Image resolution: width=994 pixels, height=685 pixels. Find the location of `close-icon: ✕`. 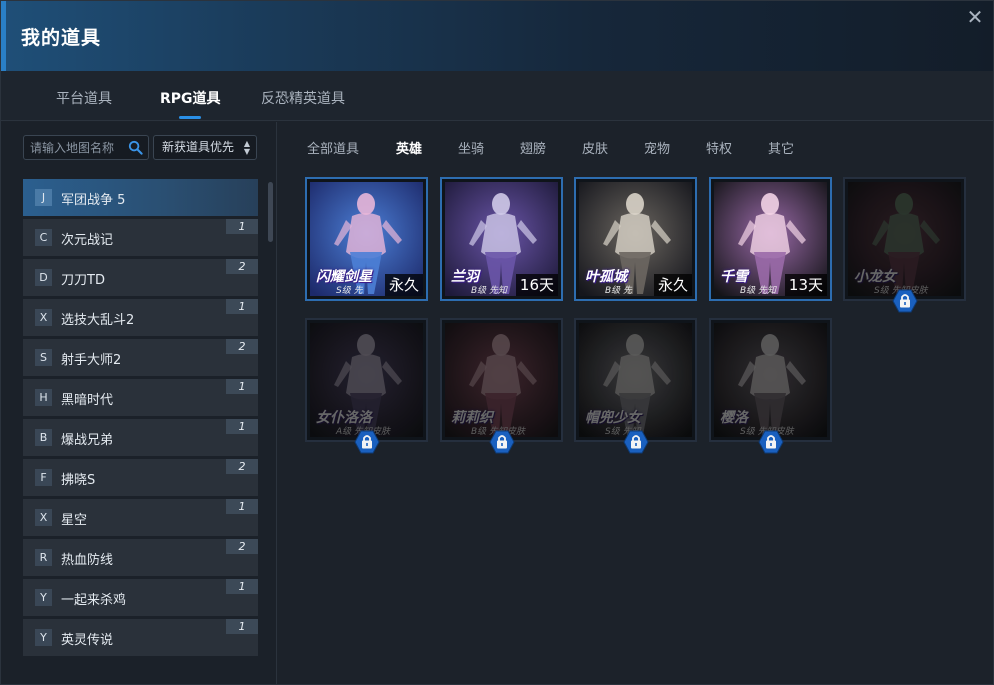

close-icon: ✕ is located at coordinates (975, 17).